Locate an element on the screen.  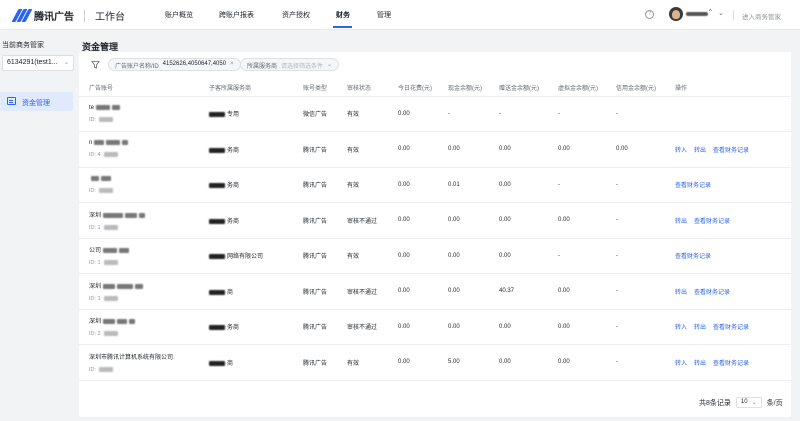
ad-account-cell: 深圳 ID: 1 is located at coordinates (139, 291).